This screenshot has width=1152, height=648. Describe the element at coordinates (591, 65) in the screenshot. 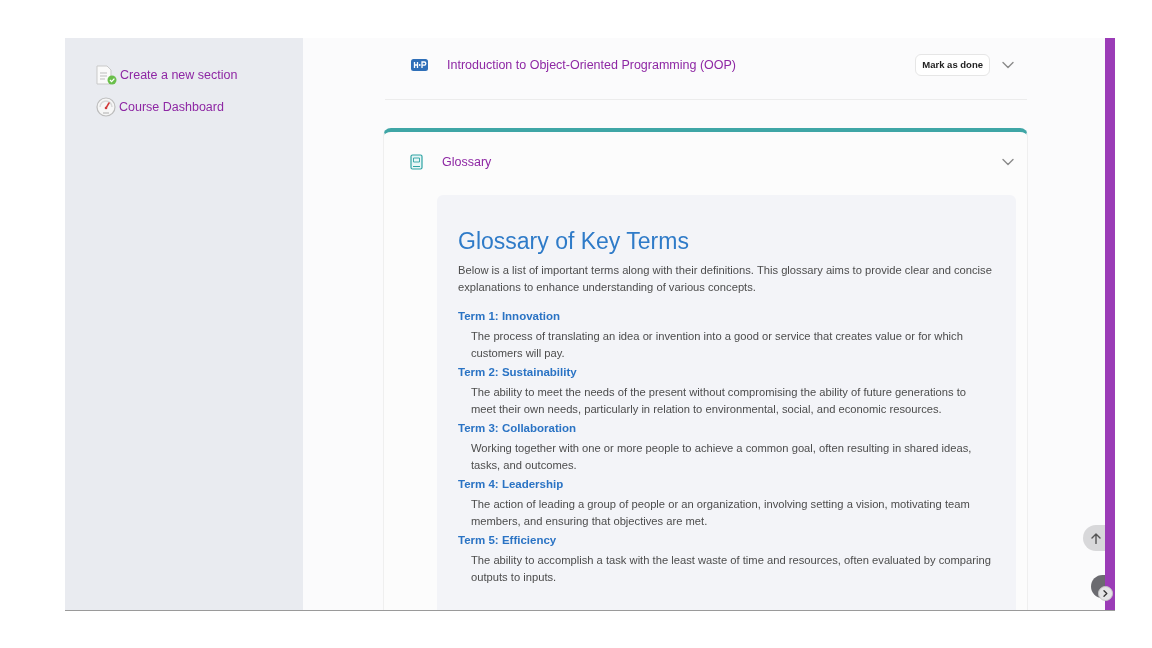

I see `section-title-link: Introduction to Object-Oriented Programming (OOP)` at that location.